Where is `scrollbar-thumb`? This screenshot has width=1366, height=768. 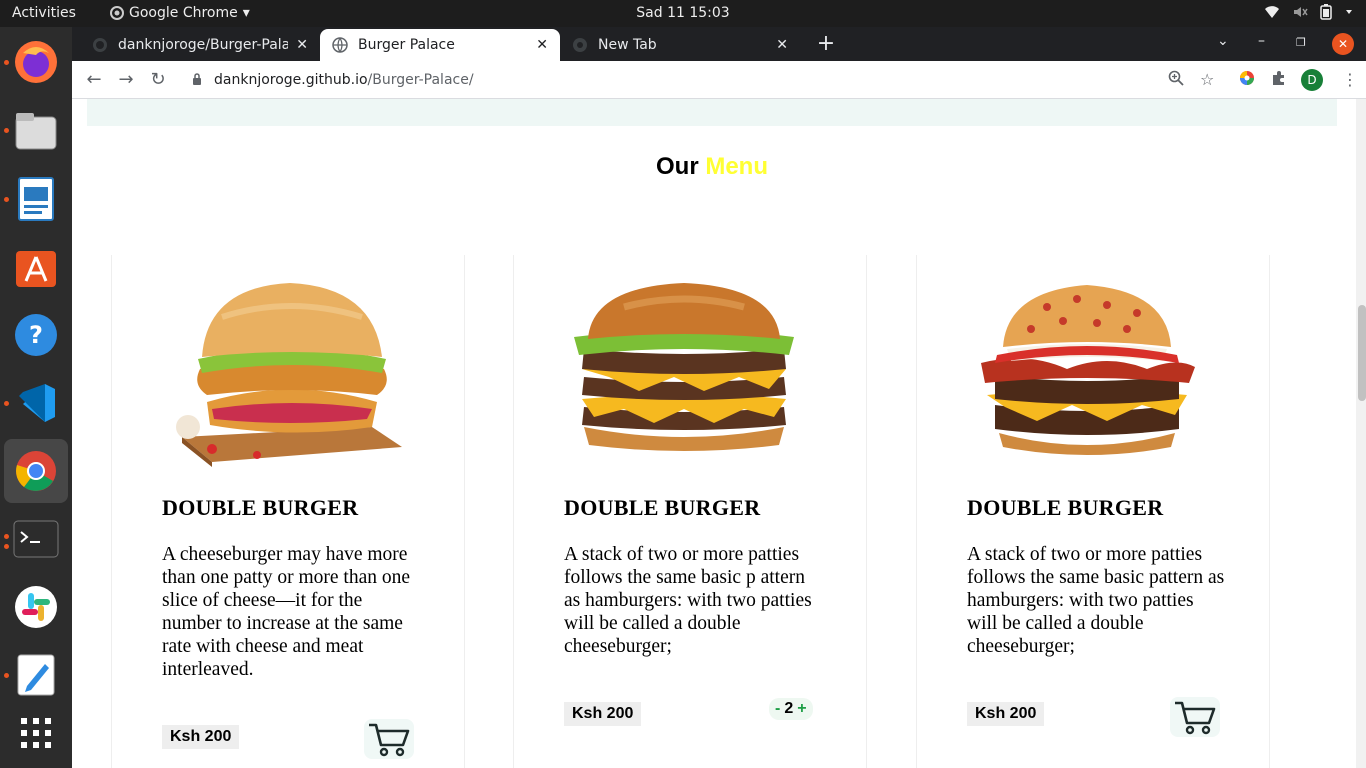
scrollbar-thumb is located at coordinates (1362, 353).